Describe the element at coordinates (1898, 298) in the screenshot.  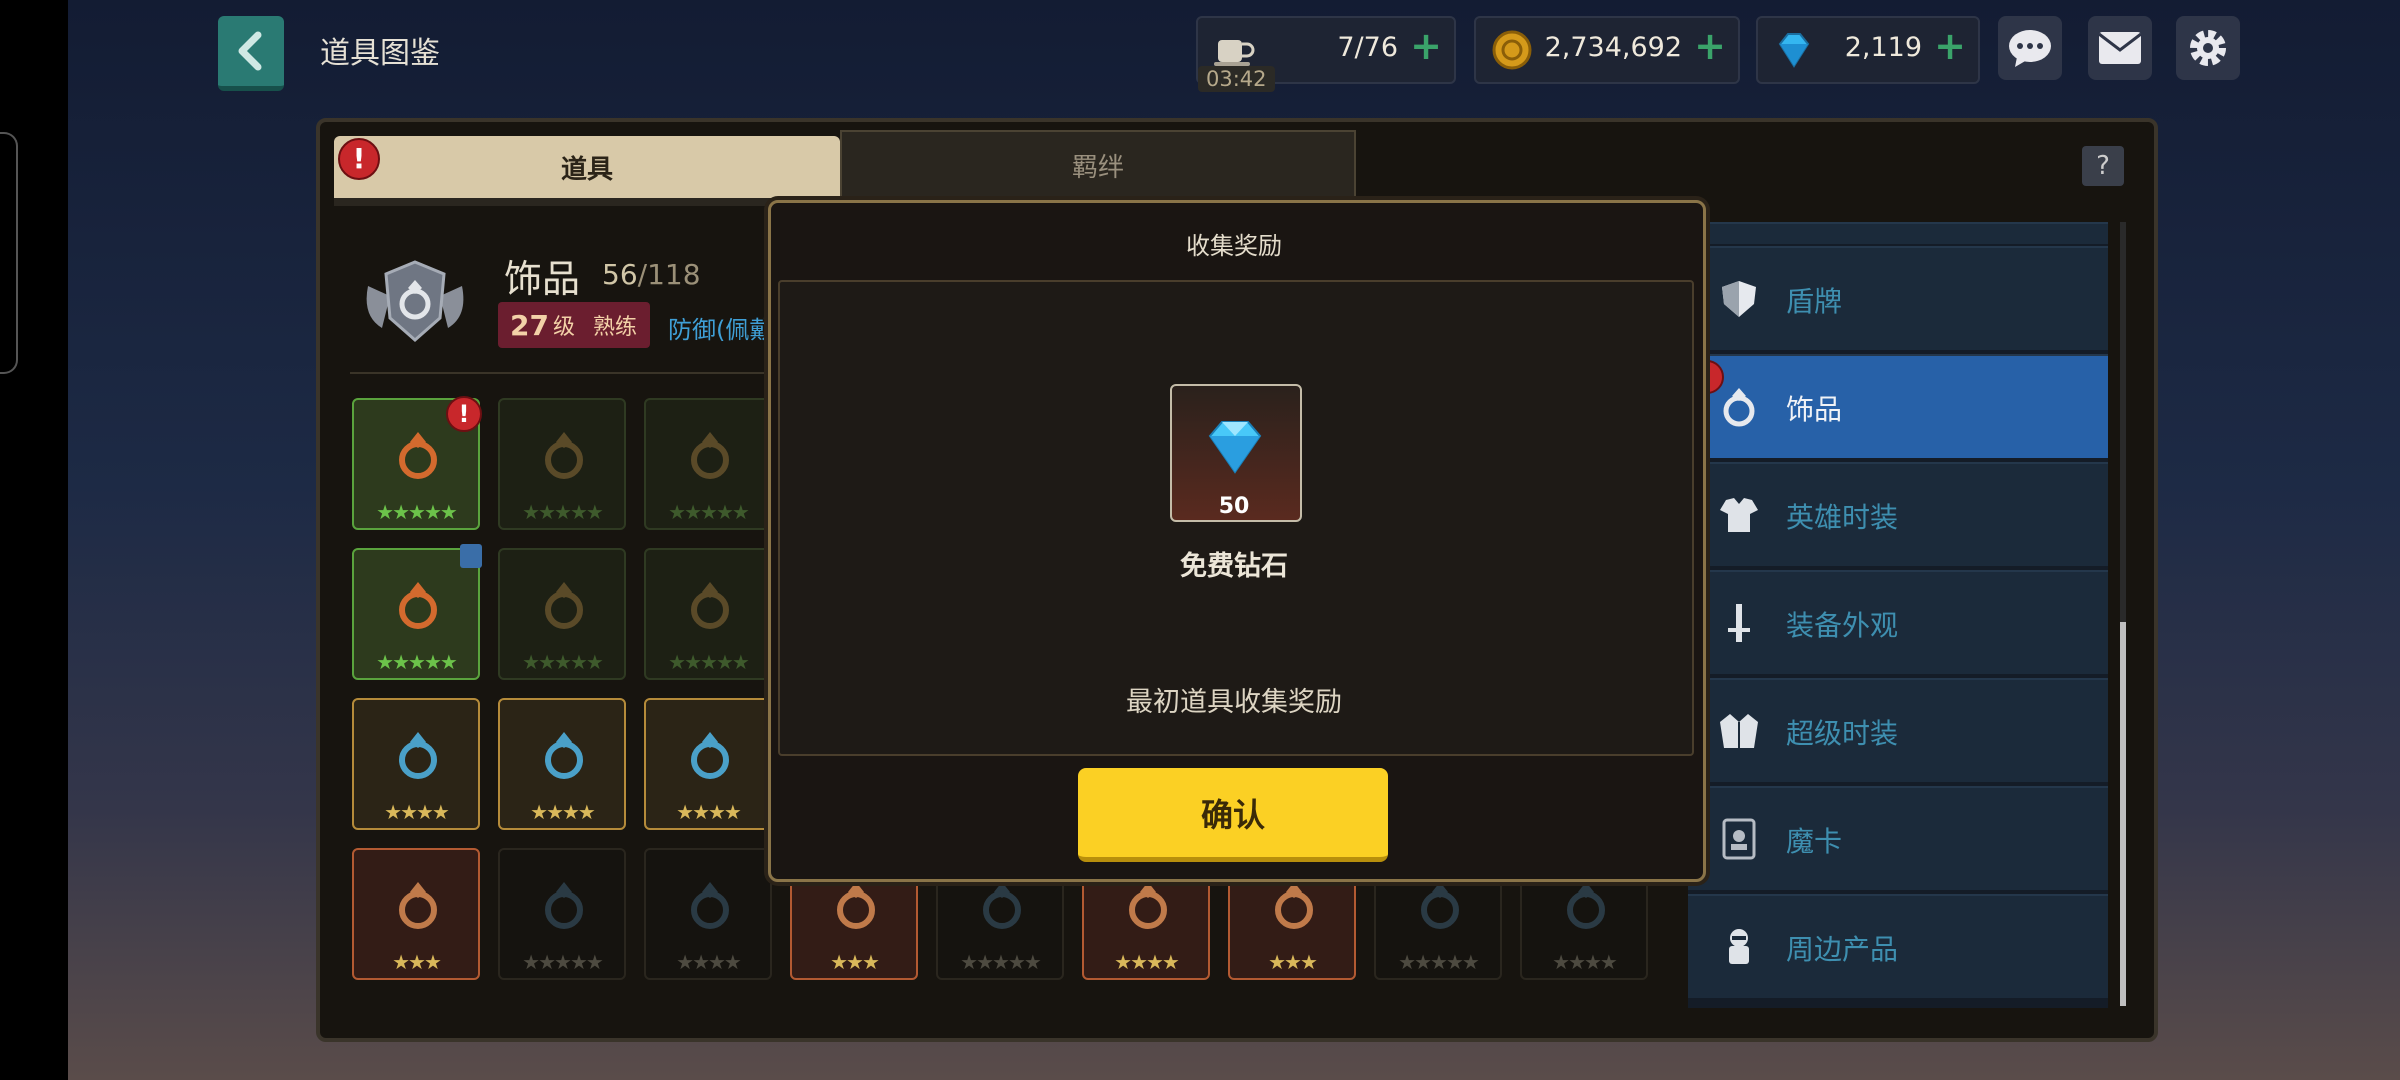
I see `sidebar-item-shield: 盾牌` at that location.